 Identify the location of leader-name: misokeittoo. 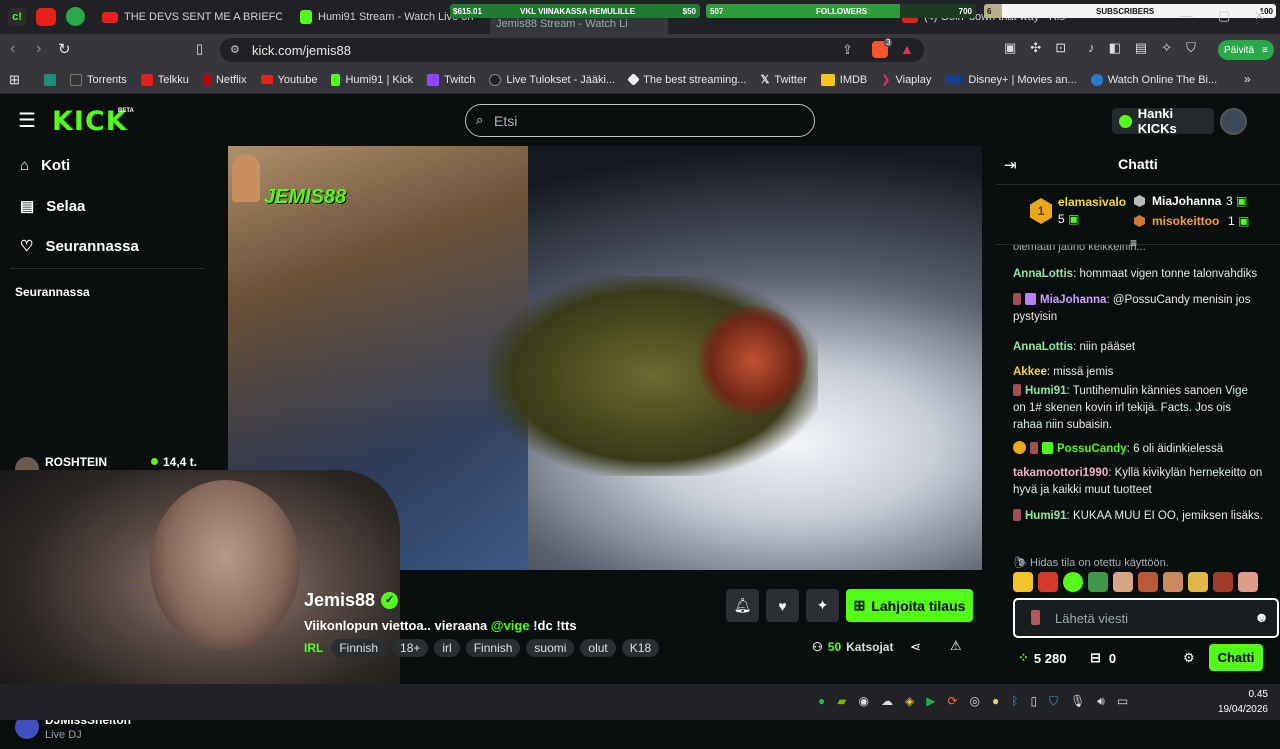
(1185, 221).